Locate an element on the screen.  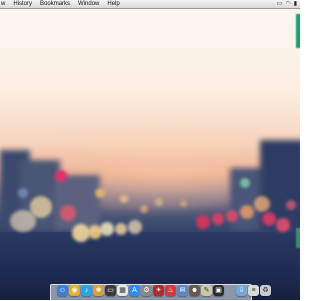
photo-booth-icon: ✦ is located at coordinates (158, 290).